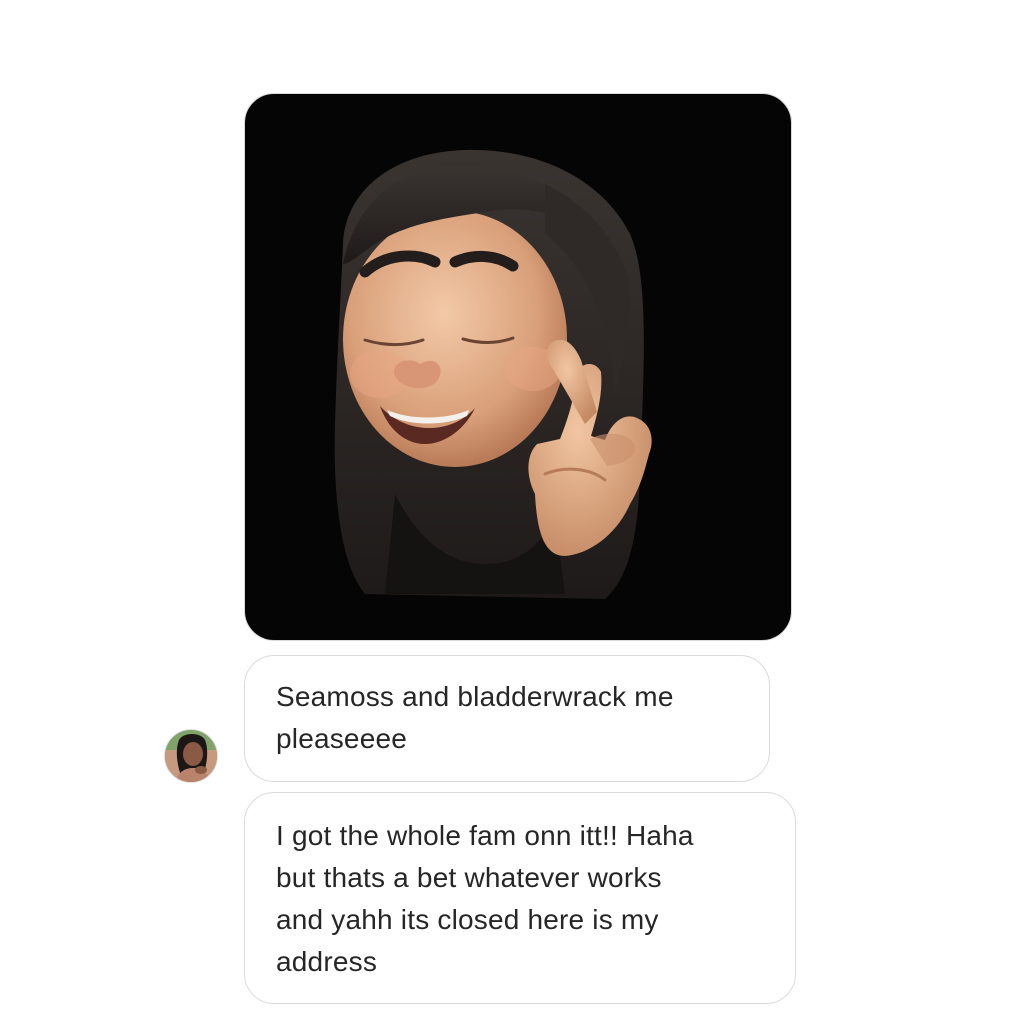  I want to click on message-text-line: but thats a bet whatever works, so click(469, 877).